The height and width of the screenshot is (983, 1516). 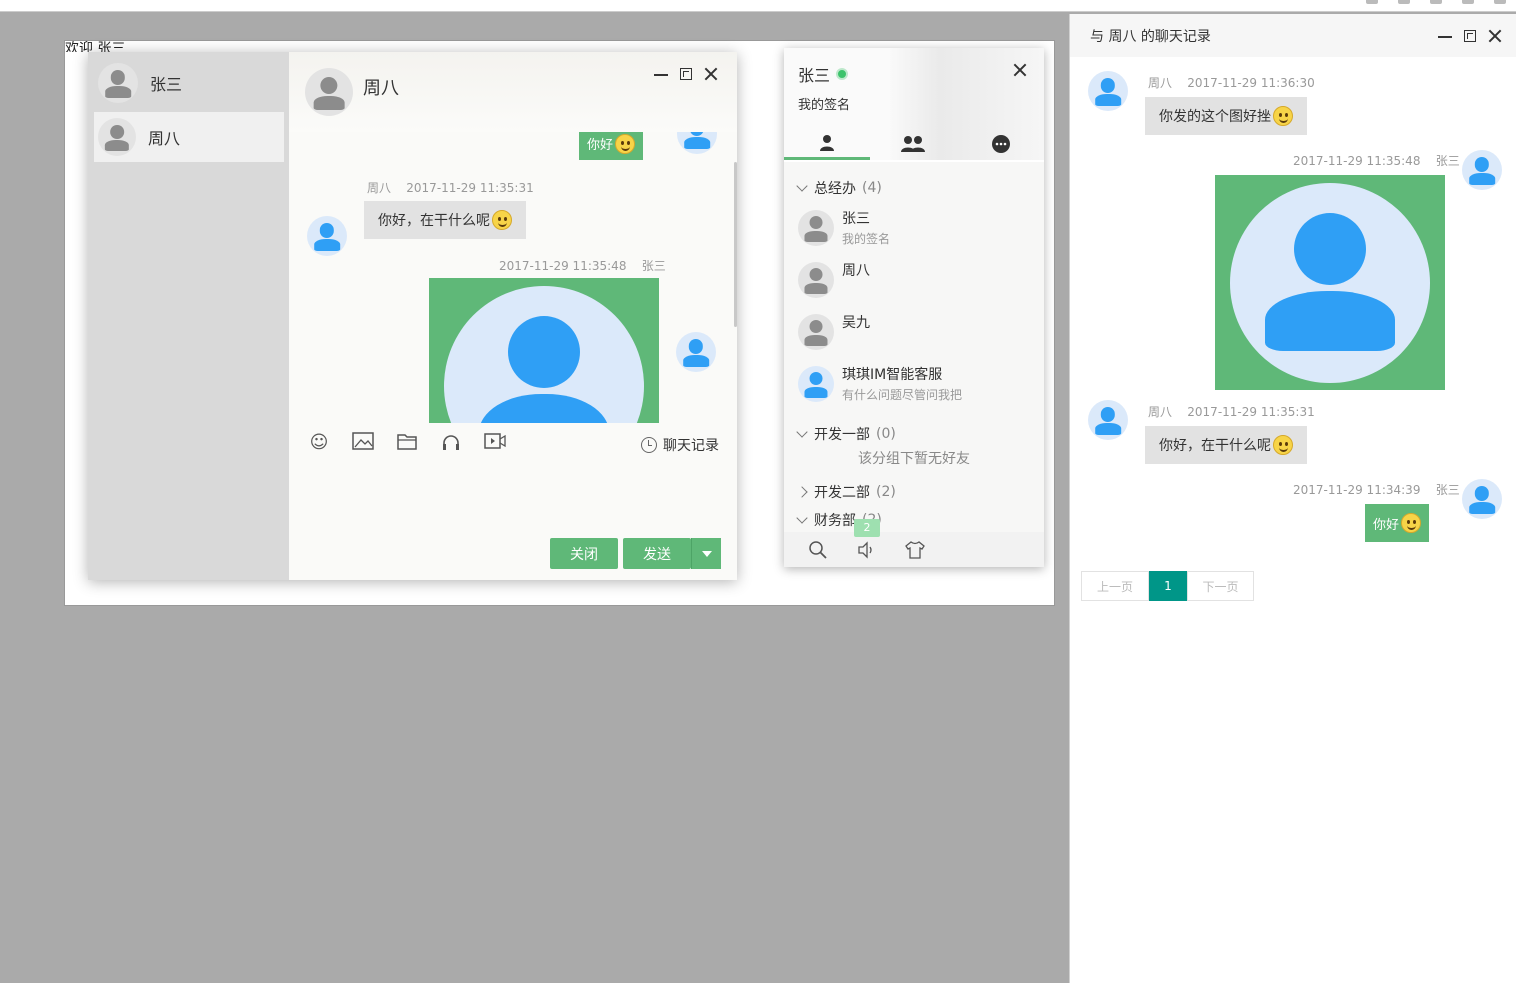 I want to click on image-icon, so click(x=363, y=443).